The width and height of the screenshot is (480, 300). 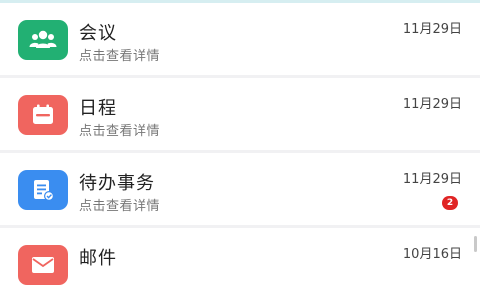 I want to click on meeting-icon-tile, so click(x=43, y=40).